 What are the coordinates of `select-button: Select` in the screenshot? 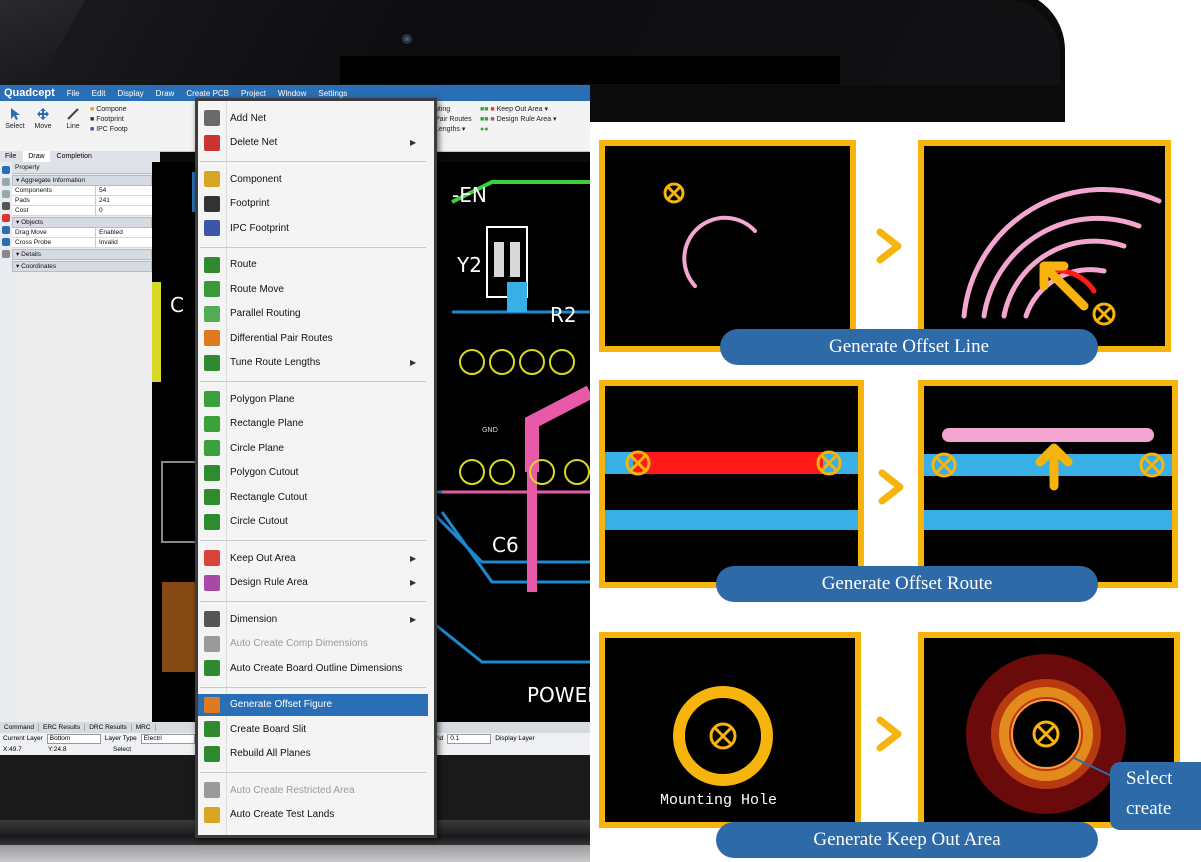 It's located at (15, 118).